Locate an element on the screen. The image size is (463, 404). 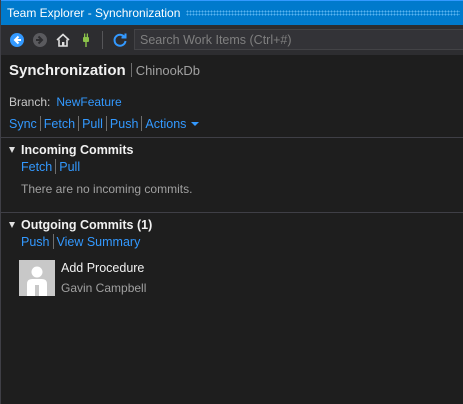
commit-message: Add Procedure is located at coordinates (103, 268).